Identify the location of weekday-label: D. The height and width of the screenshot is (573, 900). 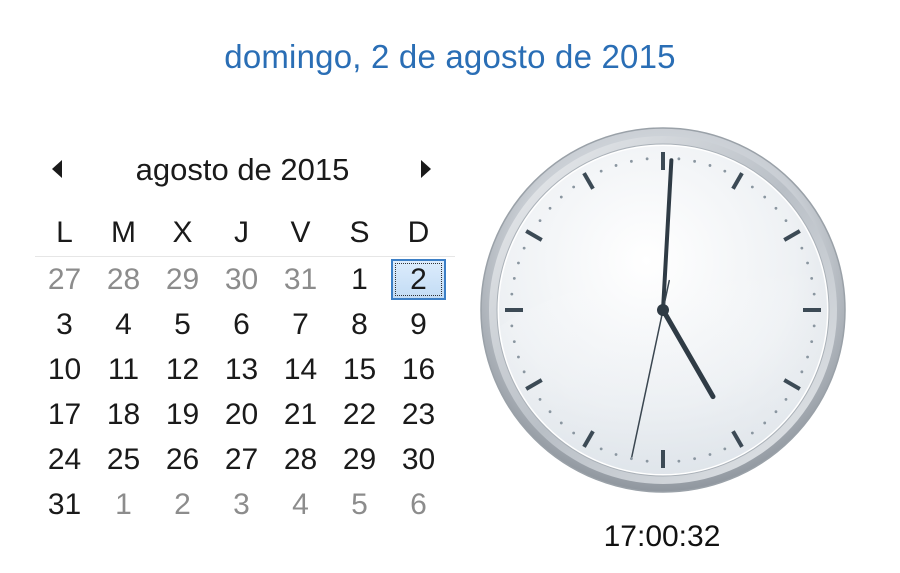
(418, 232).